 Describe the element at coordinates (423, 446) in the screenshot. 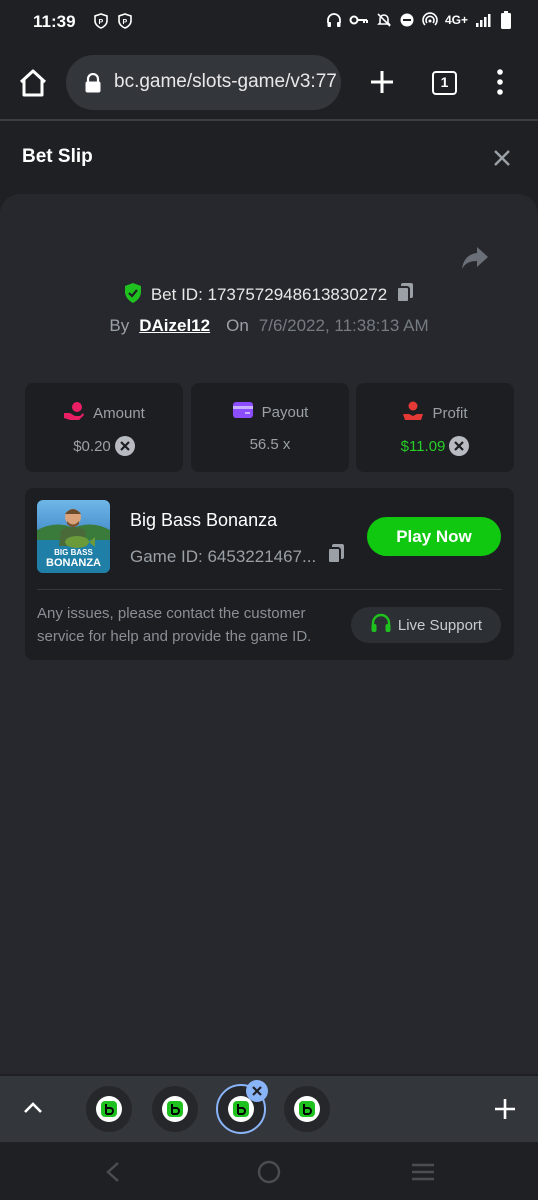

I see `profit-value: $11.09` at that location.